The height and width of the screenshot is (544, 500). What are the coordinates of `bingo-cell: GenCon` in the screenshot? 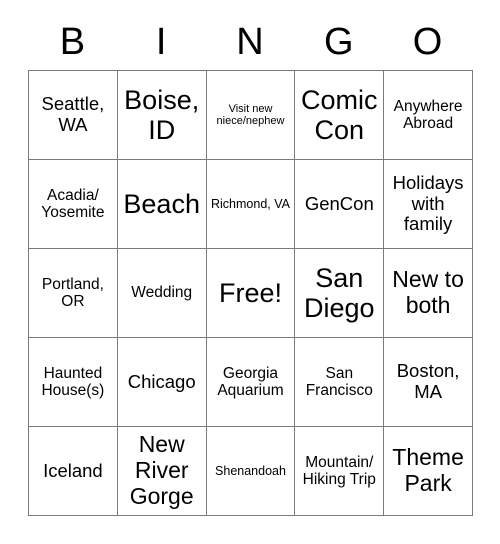 It's located at (339, 204).